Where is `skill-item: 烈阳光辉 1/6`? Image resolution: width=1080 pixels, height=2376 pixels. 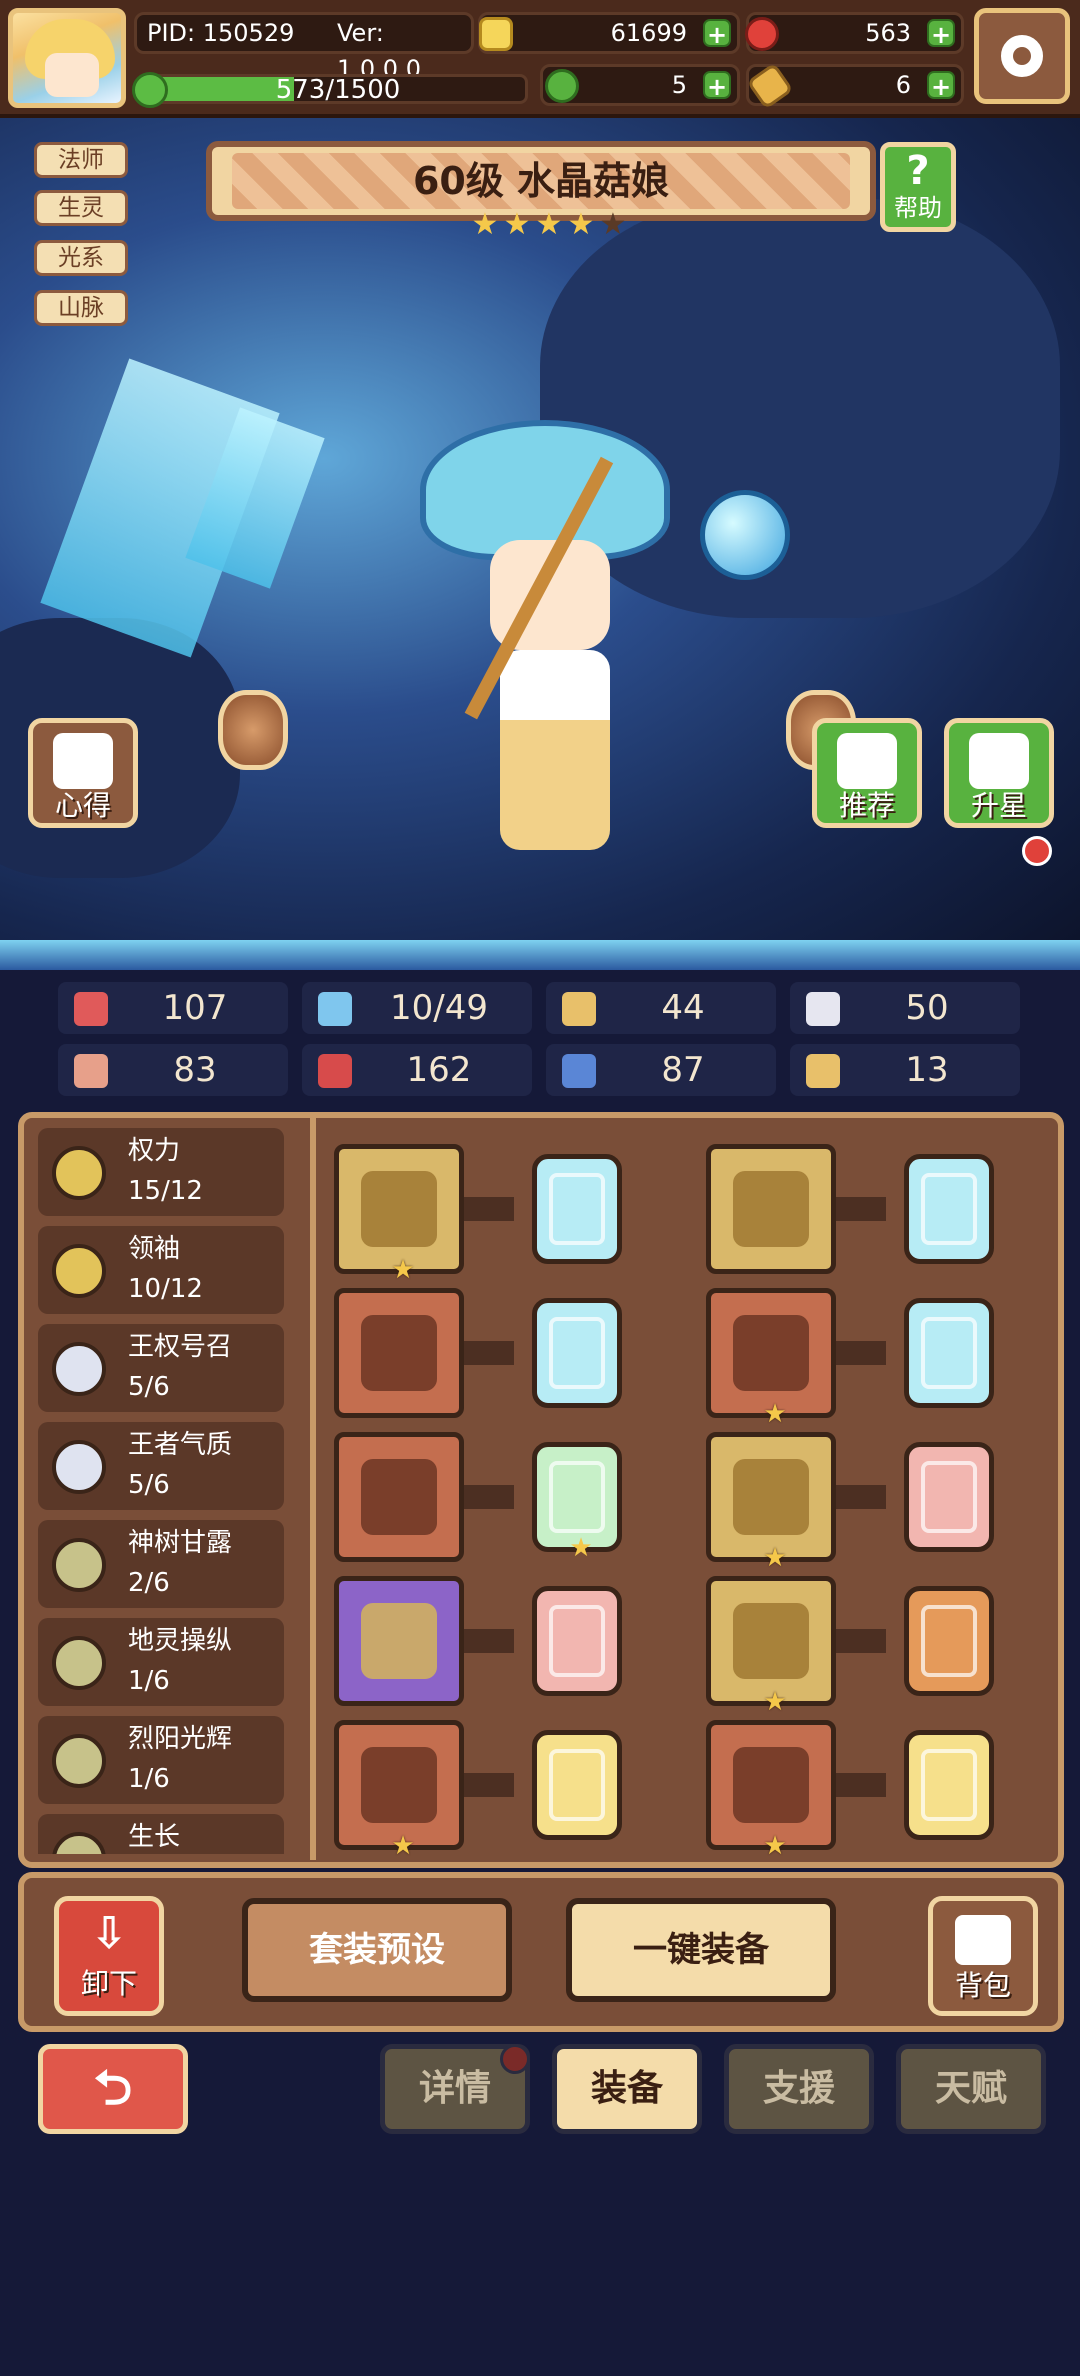 skill-item: 烈阳光辉 1/6 is located at coordinates (161, 1760).